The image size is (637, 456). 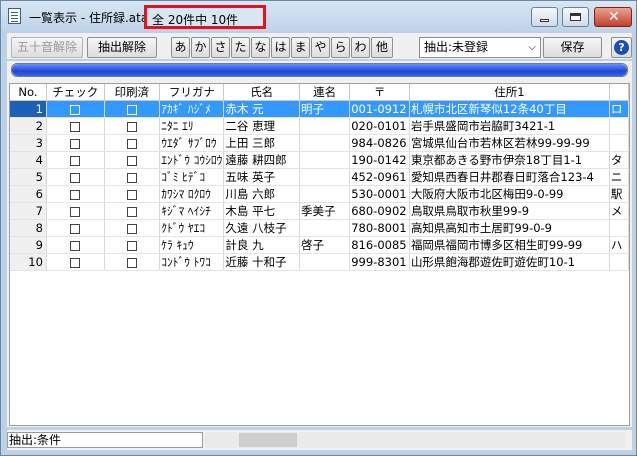 I want to click on kana-button: さ, so click(x=220, y=47).